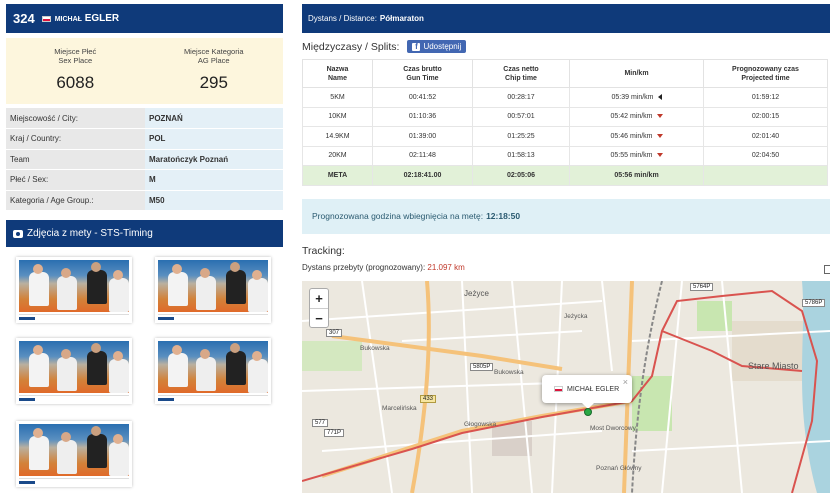 This screenshot has width=830, height=493. Describe the element at coordinates (482, 367) in the screenshot. I see `road-shield: 5805P` at that location.